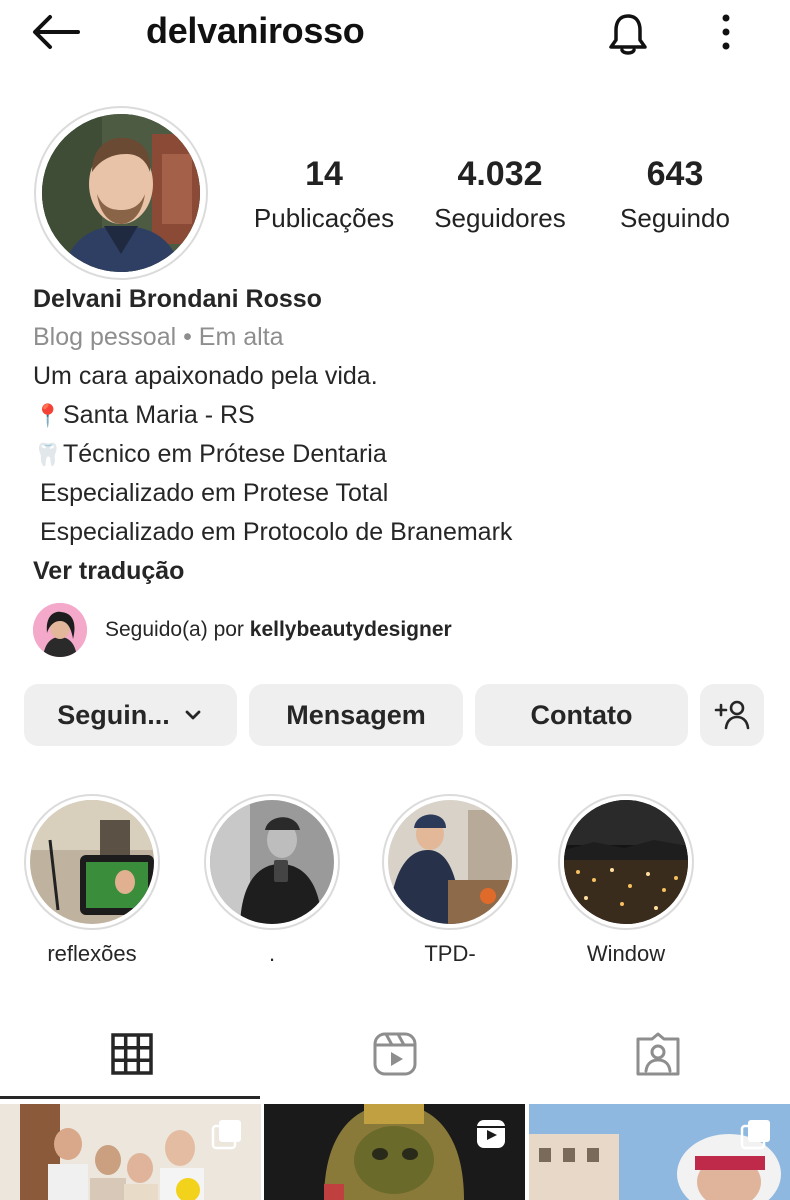 The image size is (790, 1200). I want to click on highlight-label: Window, so click(626, 953).